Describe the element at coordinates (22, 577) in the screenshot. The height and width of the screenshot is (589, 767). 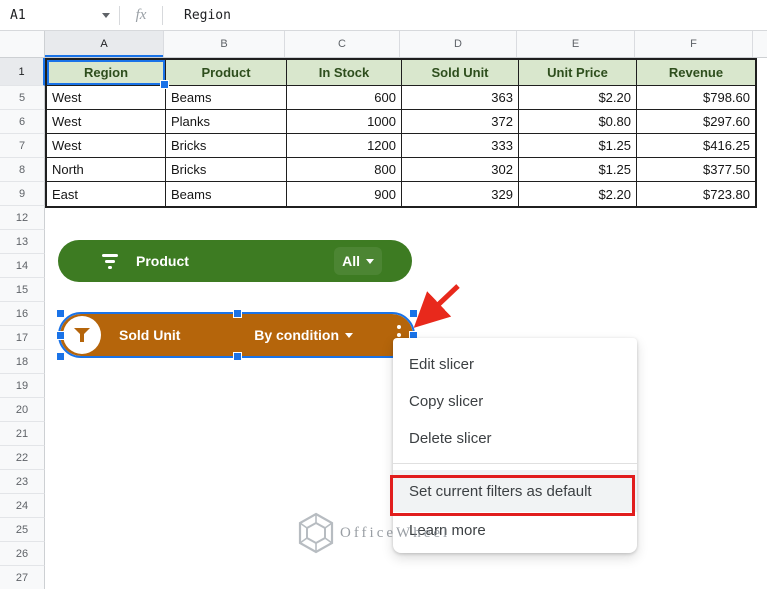
I see `row-header-27: 27` at that location.